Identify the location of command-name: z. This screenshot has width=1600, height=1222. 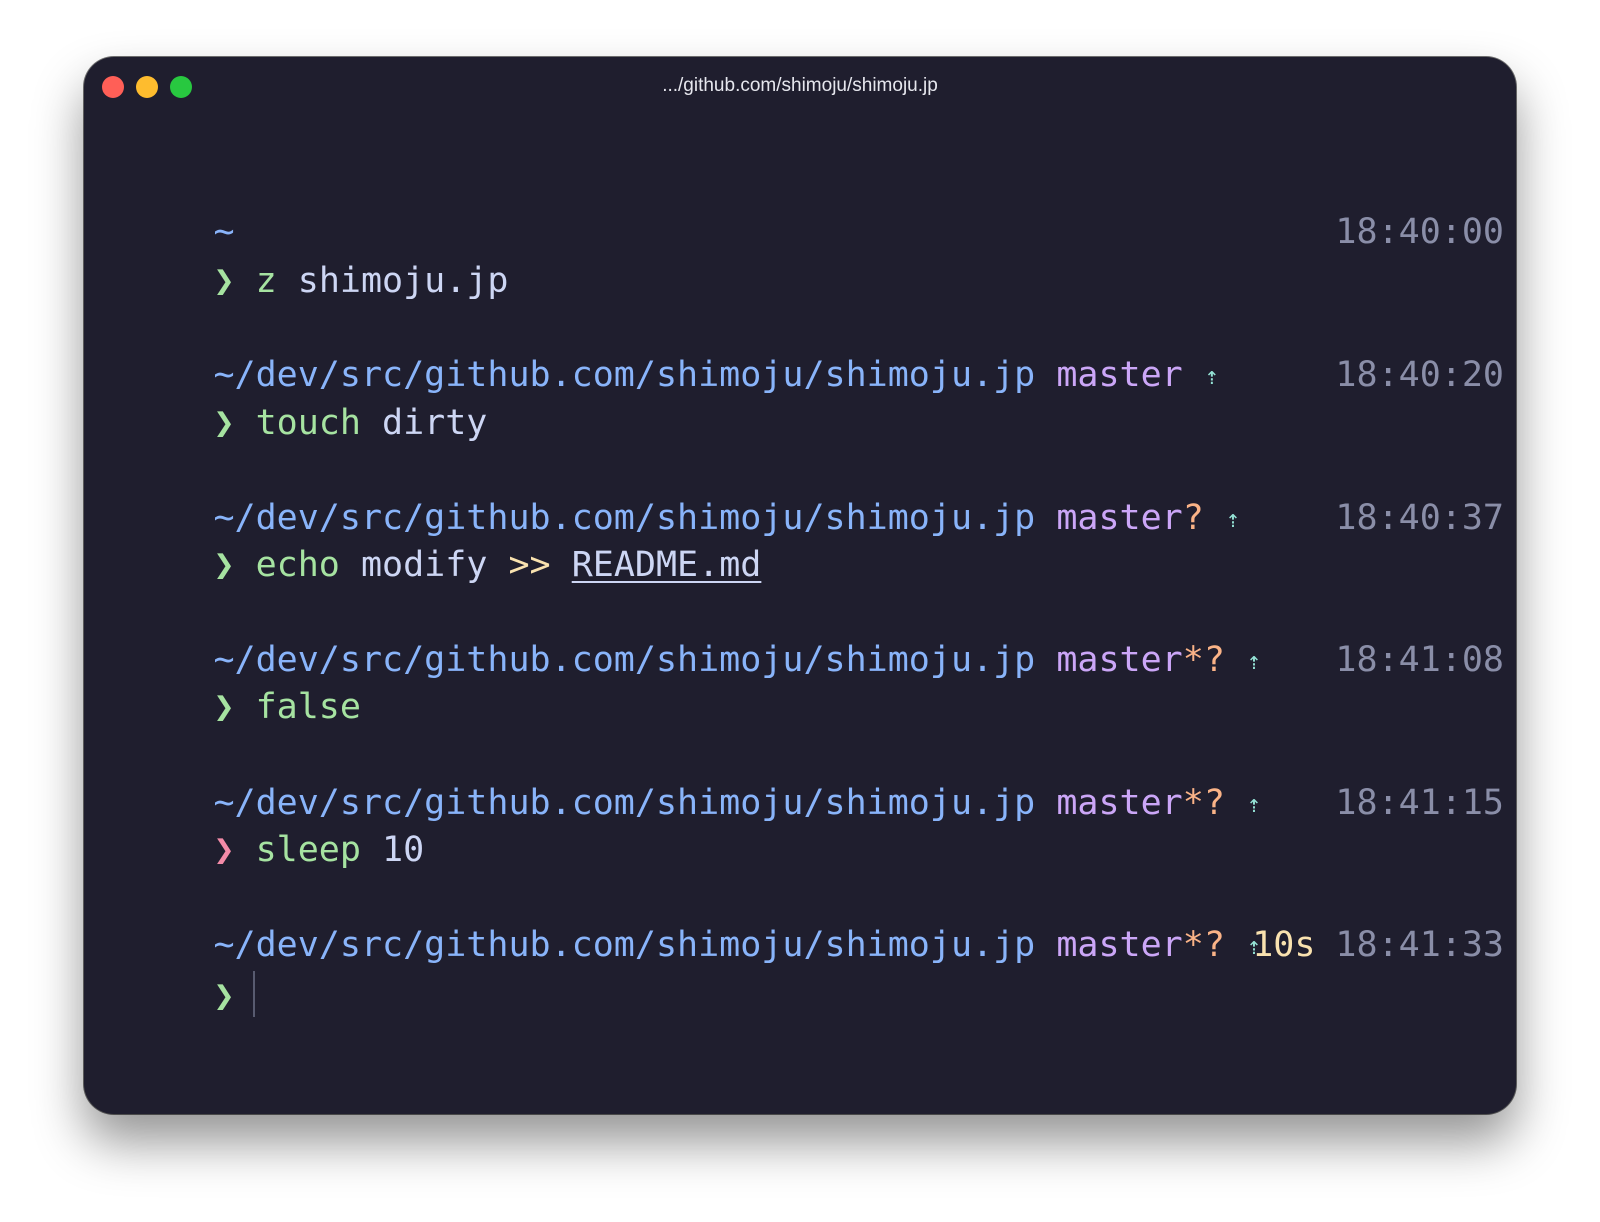
(266, 281).